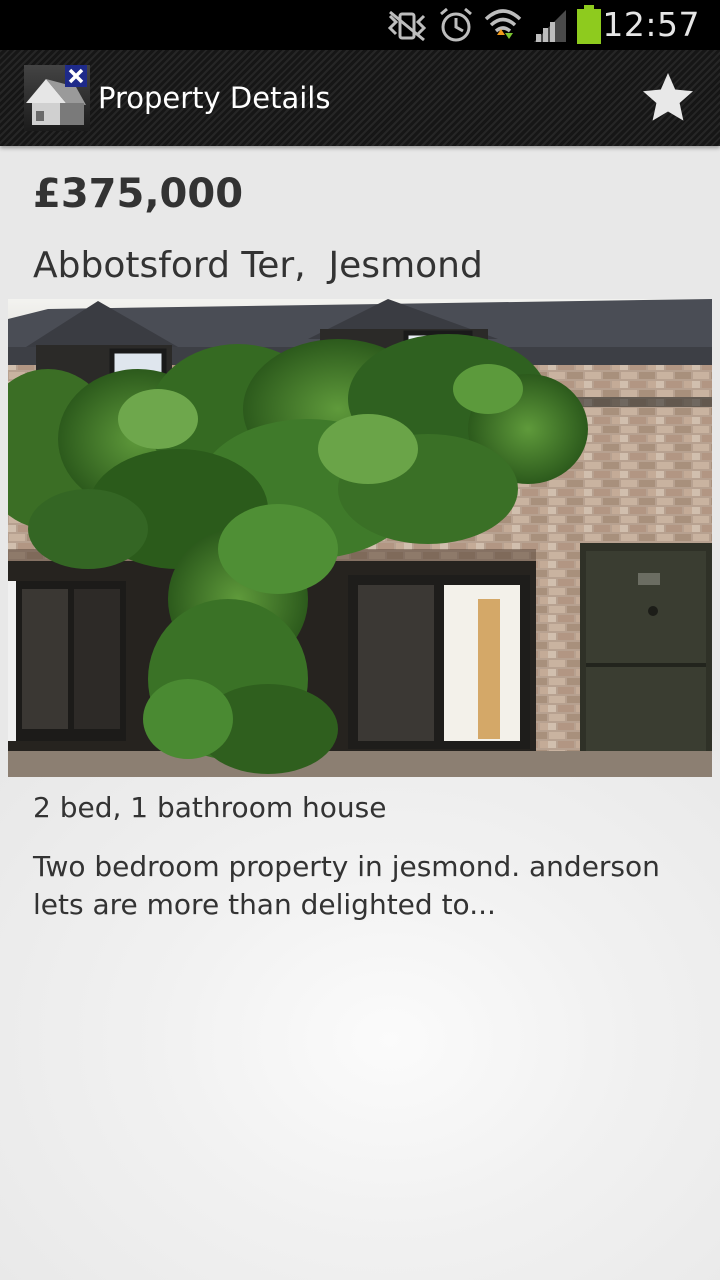 This screenshot has width=720, height=1280. I want to click on alarm-clock-icon, so click(456, 24).